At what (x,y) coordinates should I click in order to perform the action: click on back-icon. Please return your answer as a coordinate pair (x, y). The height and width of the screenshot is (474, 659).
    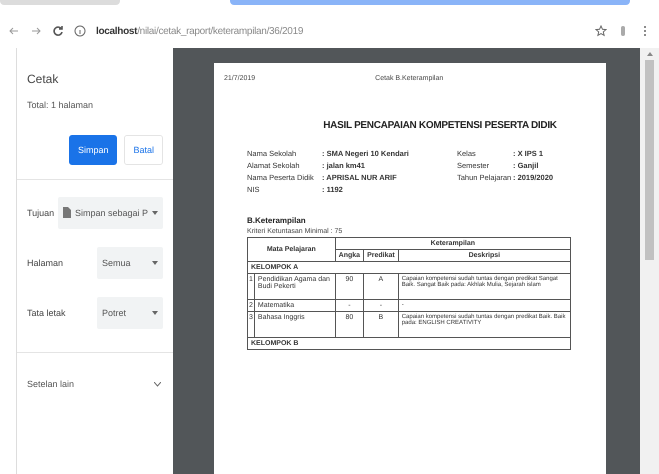
    Looking at the image, I should click on (14, 31).